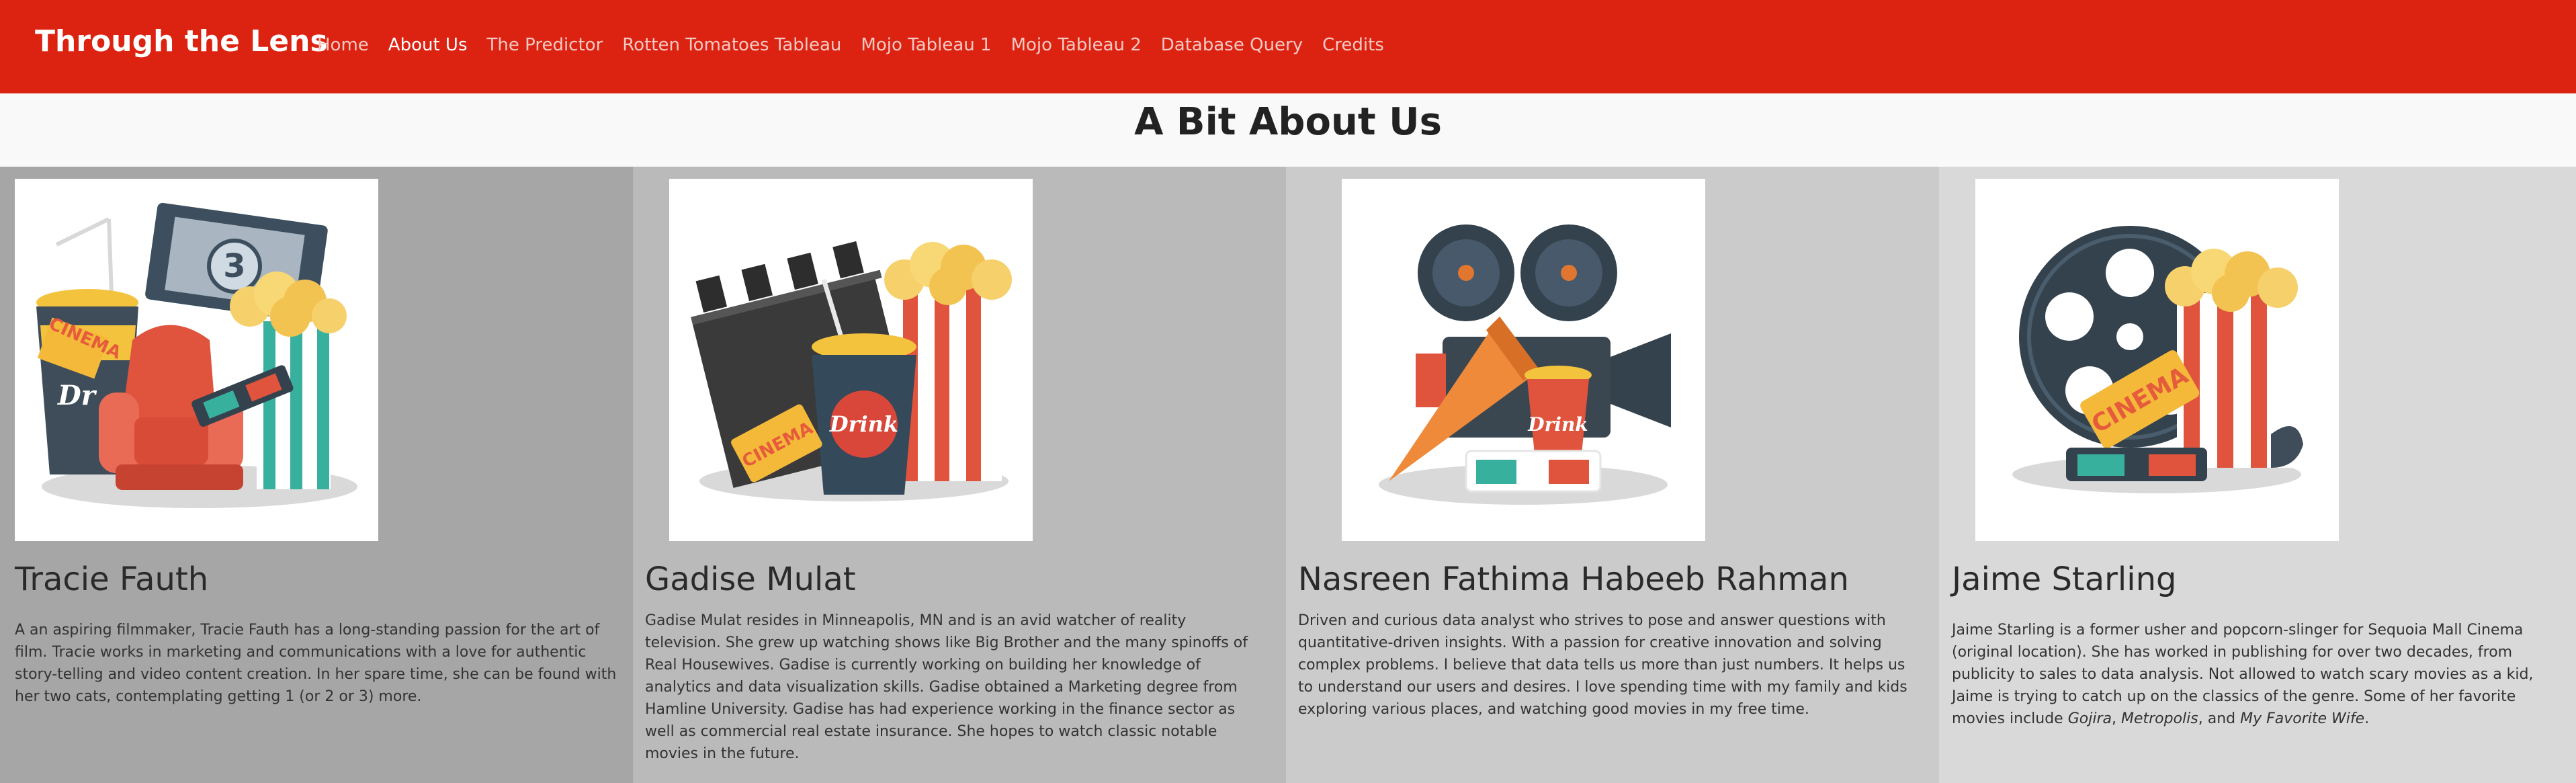  What do you see at coordinates (545, 45) in the screenshot?
I see `nav-link-the-predictor: The Predictor` at bounding box center [545, 45].